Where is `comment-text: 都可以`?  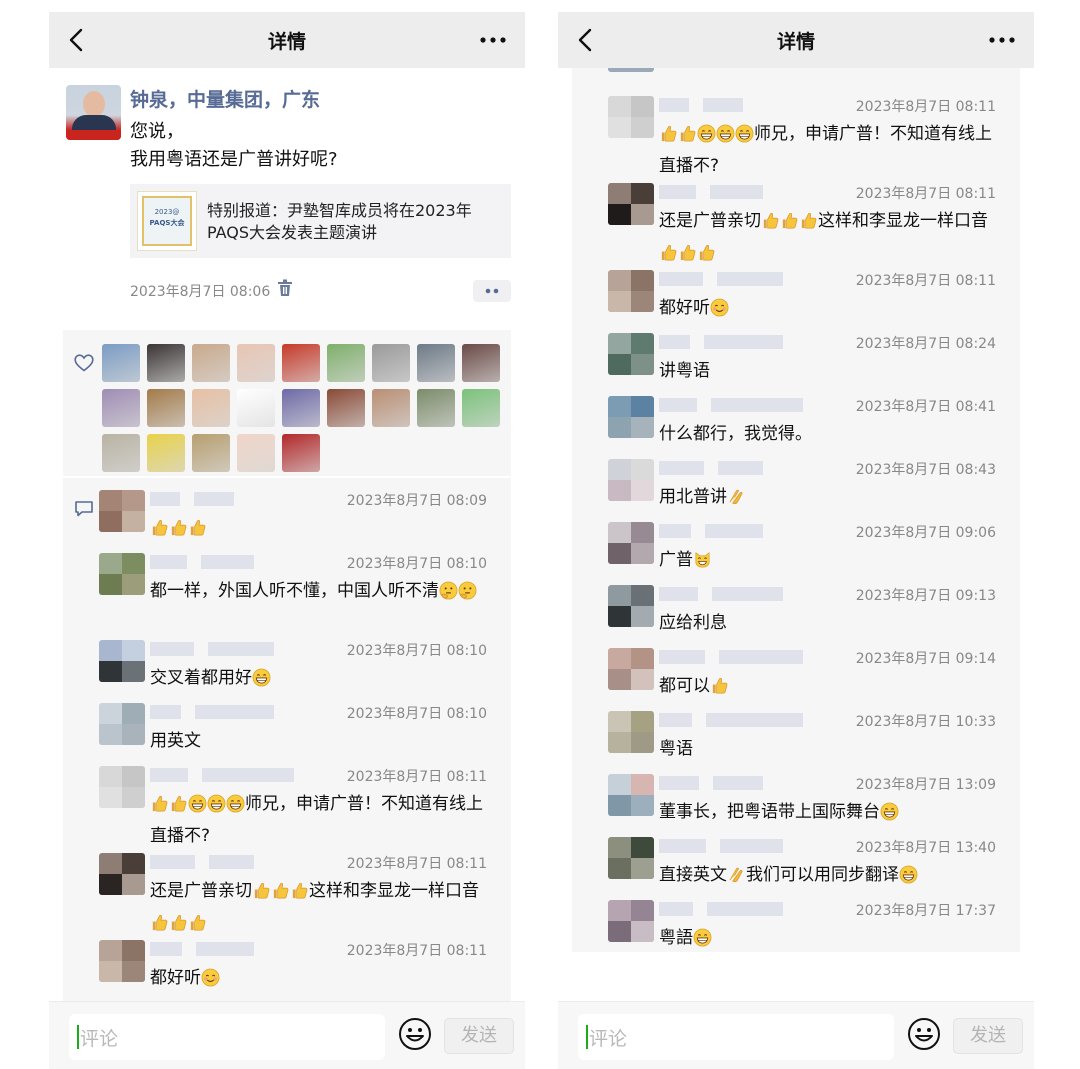 comment-text: 都可以 is located at coordinates (830, 688).